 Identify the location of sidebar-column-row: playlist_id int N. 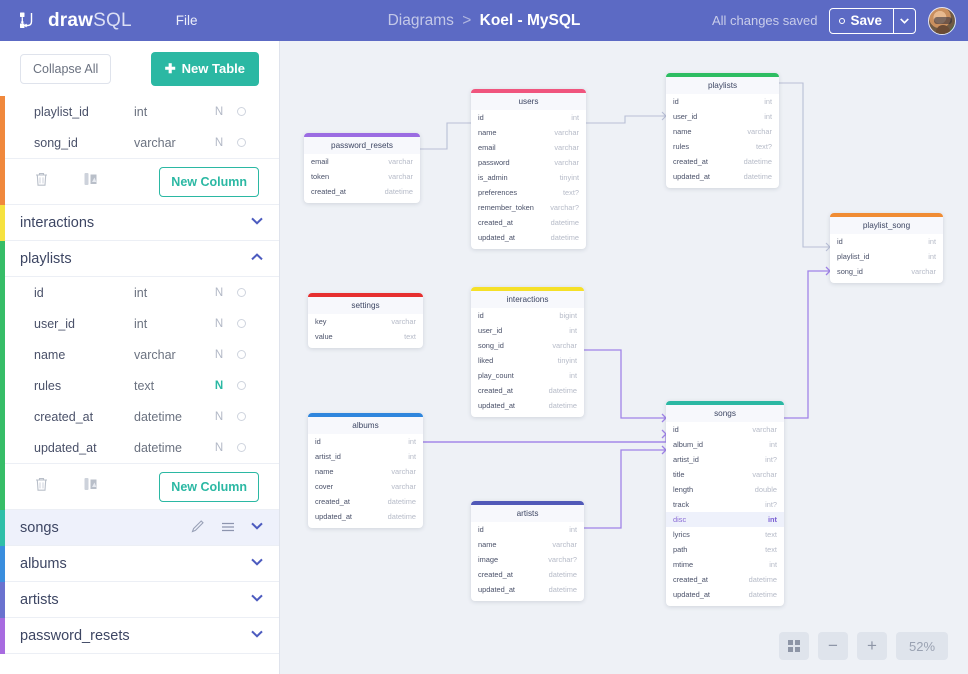
(139, 111).